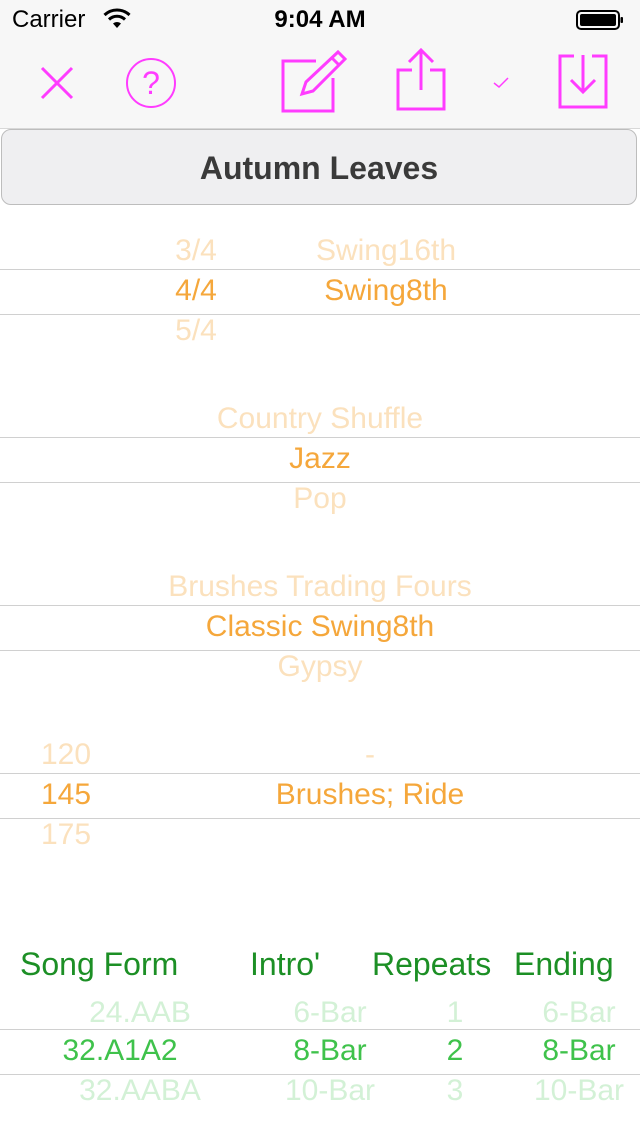 This screenshot has width=640, height=1136. Describe the element at coordinates (320, 667) in the screenshot. I see `style-option: Gypsy` at that location.